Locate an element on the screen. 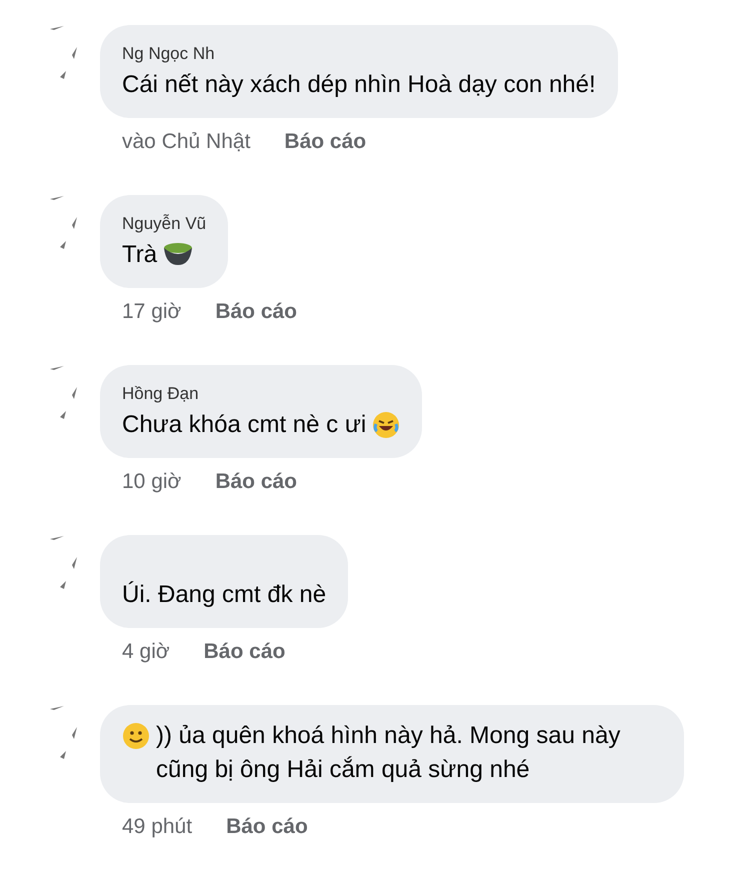  timestamp: 17 giờ is located at coordinates (152, 332).